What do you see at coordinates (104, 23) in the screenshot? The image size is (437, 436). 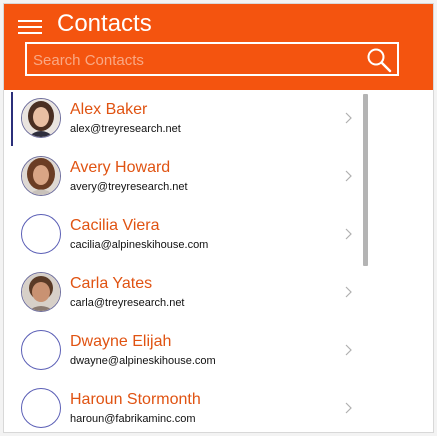 I see `page-title: Contacts` at bounding box center [104, 23].